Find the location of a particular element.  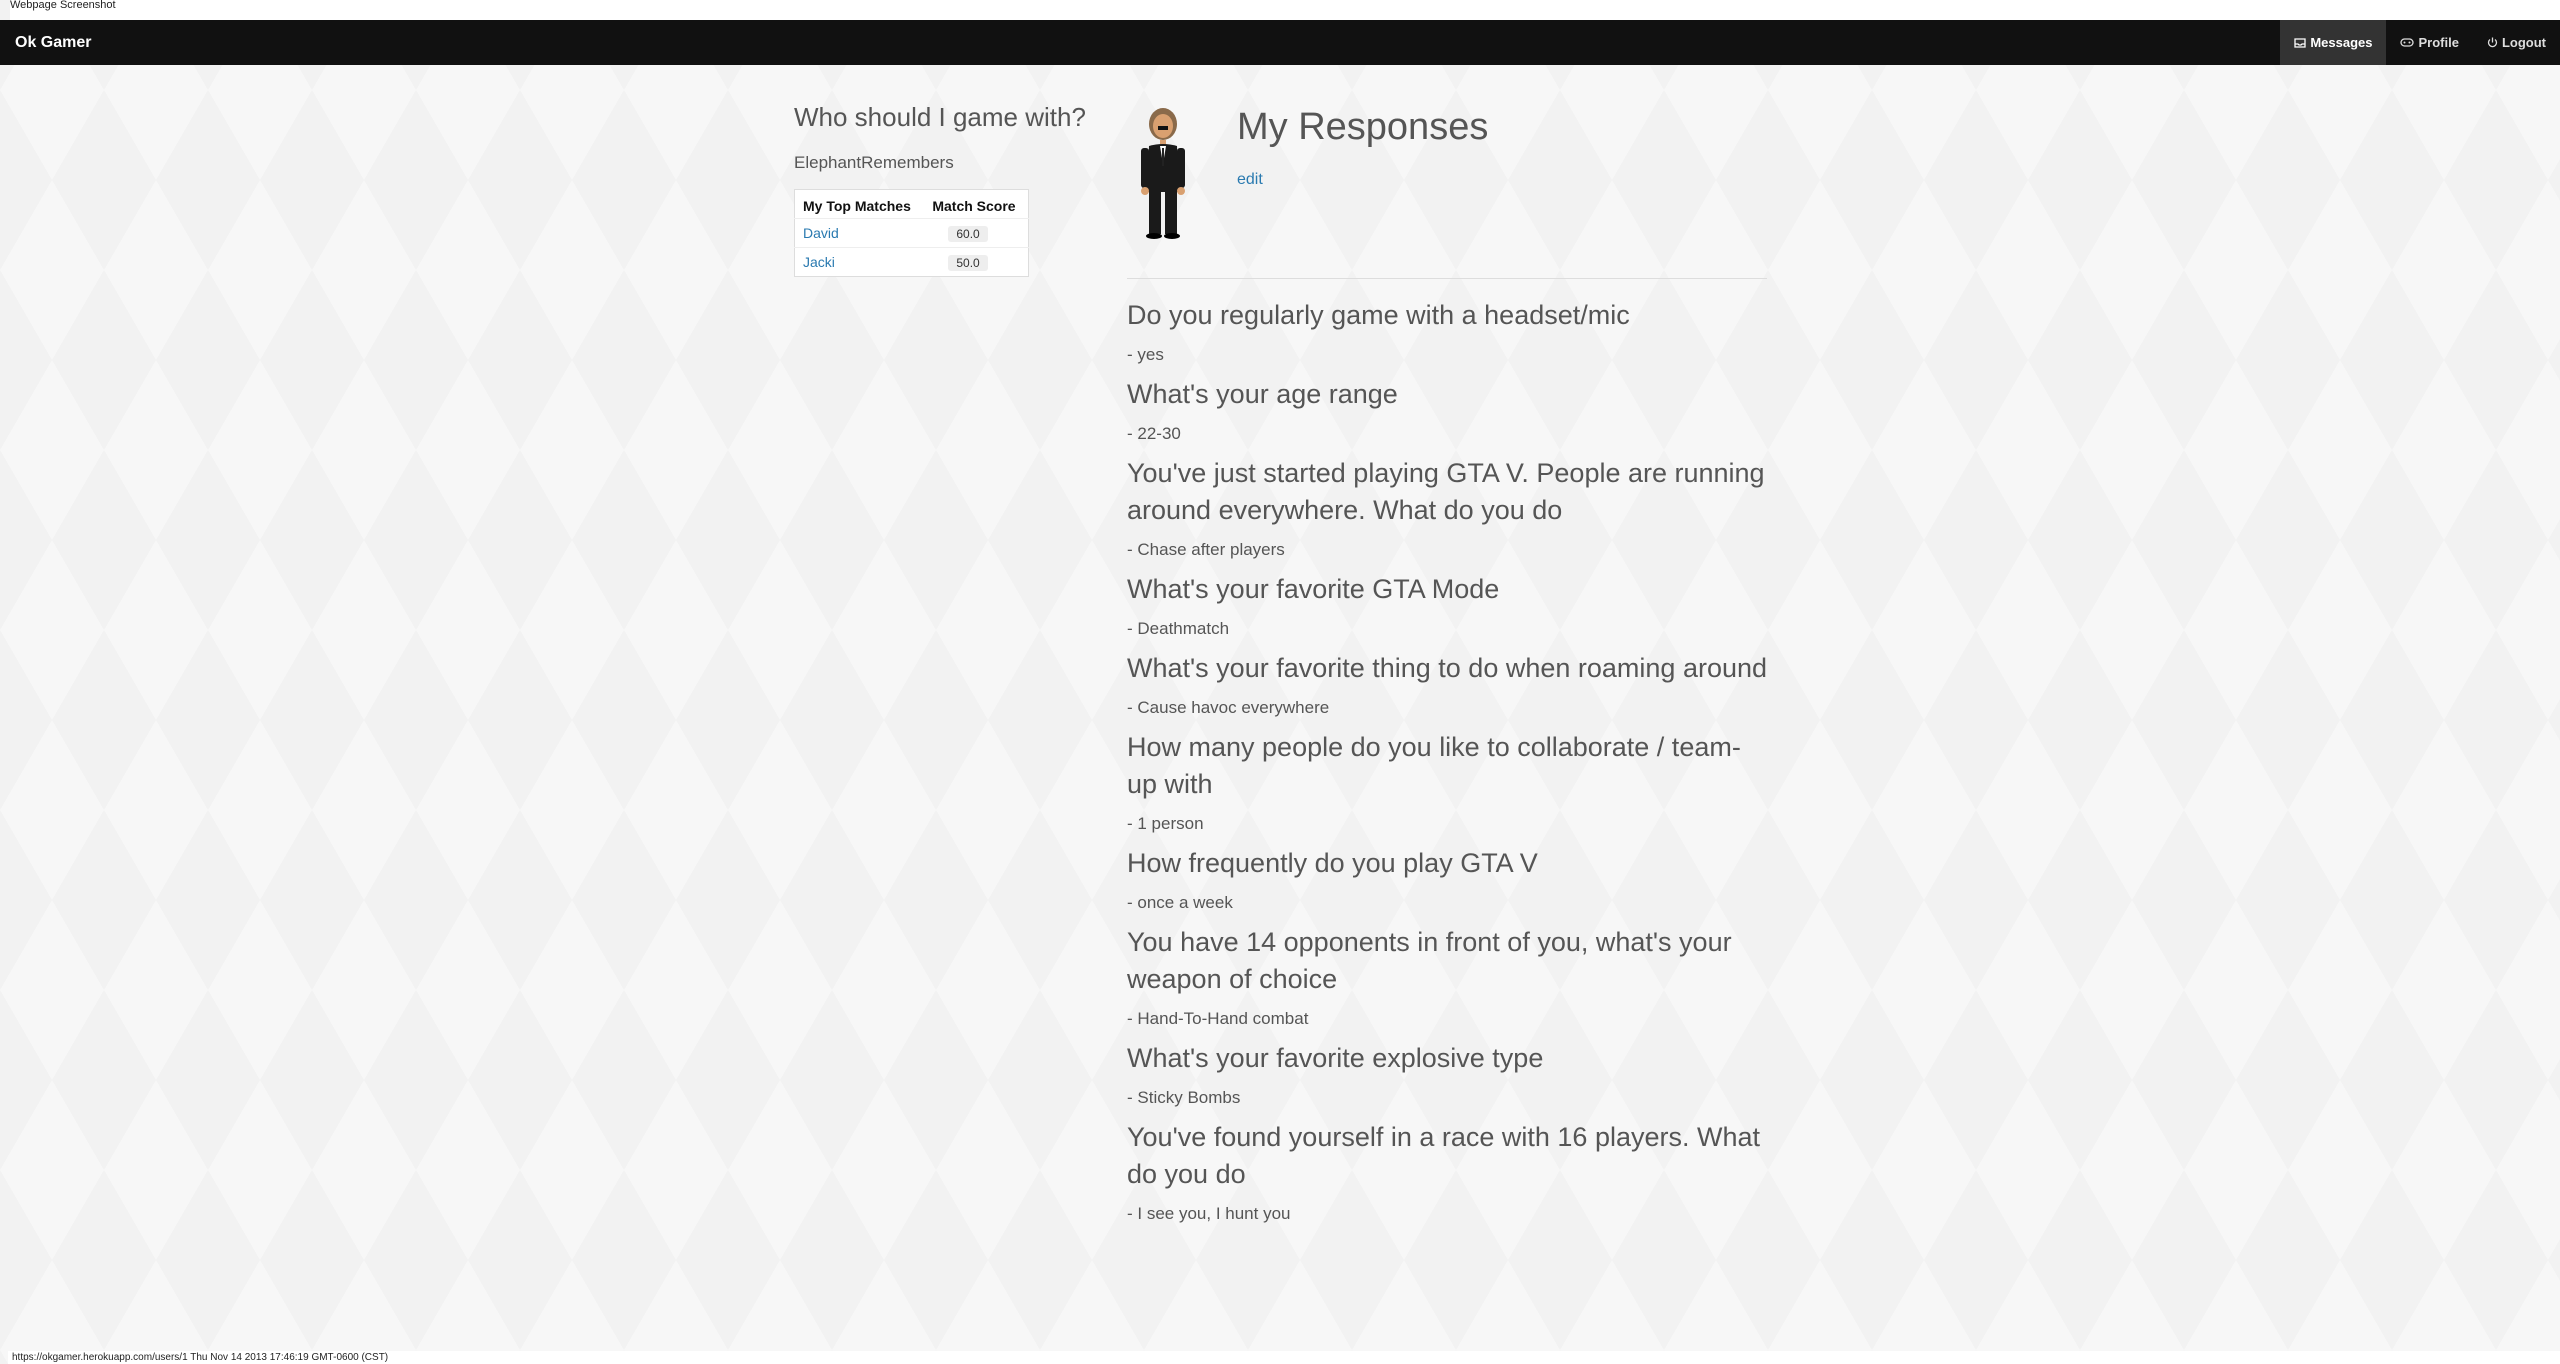

match-score-badge: 60.0 is located at coordinates (968, 233).